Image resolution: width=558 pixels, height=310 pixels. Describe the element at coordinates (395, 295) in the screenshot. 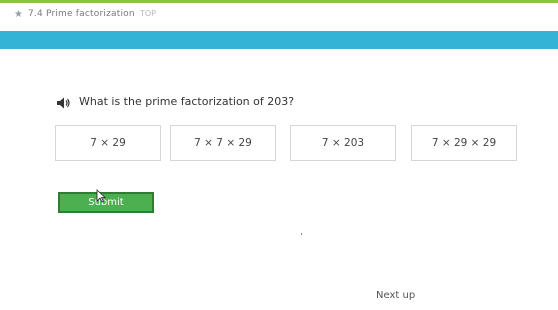

I see `next-up-label: Next up` at that location.